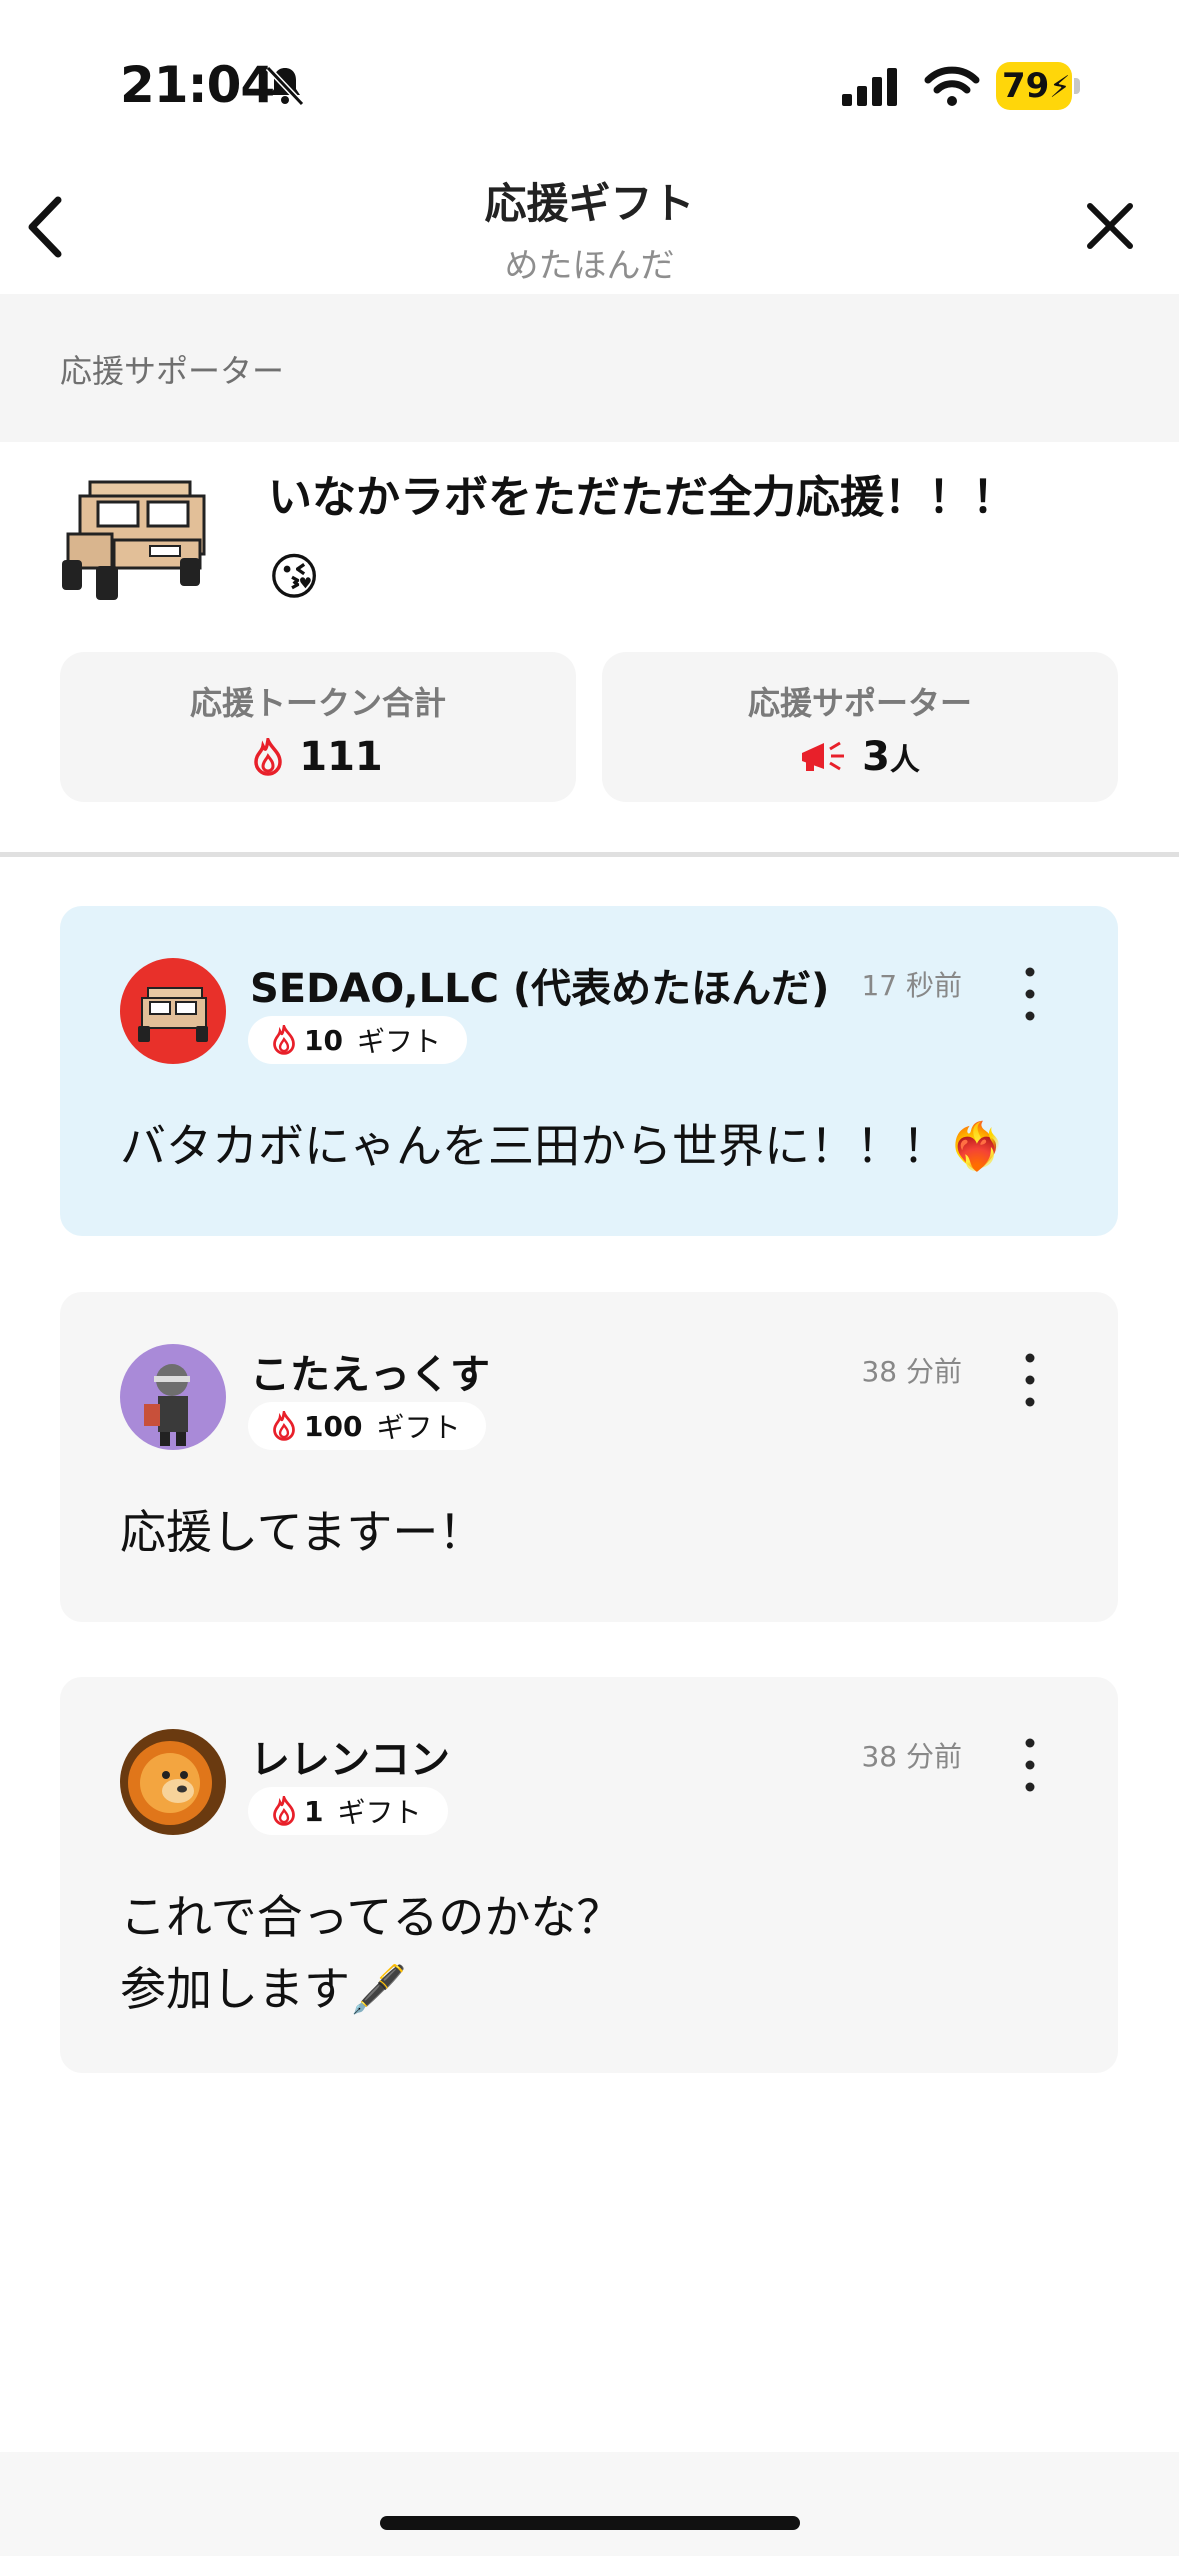  What do you see at coordinates (1110, 226) in the screenshot?
I see `close-icon` at bounding box center [1110, 226].